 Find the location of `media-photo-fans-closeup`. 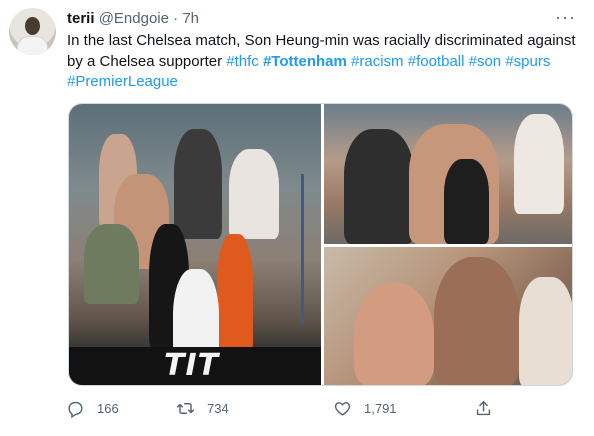

media-photo-fans-closeup is located at coordinates (448, 316).